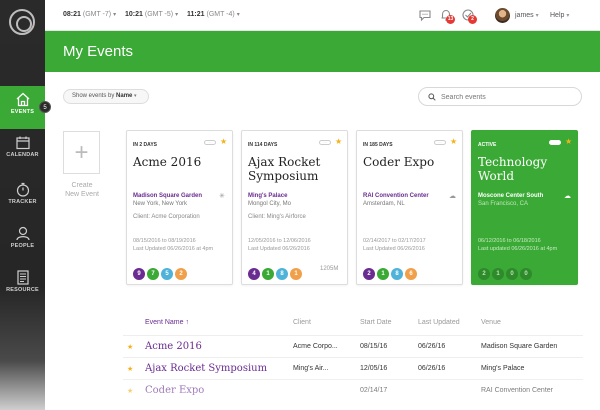 The width and height of the screenshot is (600, 410). What do you see at coordinates (279, 241) in the screenshot?
I see `event-dates: 12/05/2016 to 12/06/2016` at bounding box center [279, 241].